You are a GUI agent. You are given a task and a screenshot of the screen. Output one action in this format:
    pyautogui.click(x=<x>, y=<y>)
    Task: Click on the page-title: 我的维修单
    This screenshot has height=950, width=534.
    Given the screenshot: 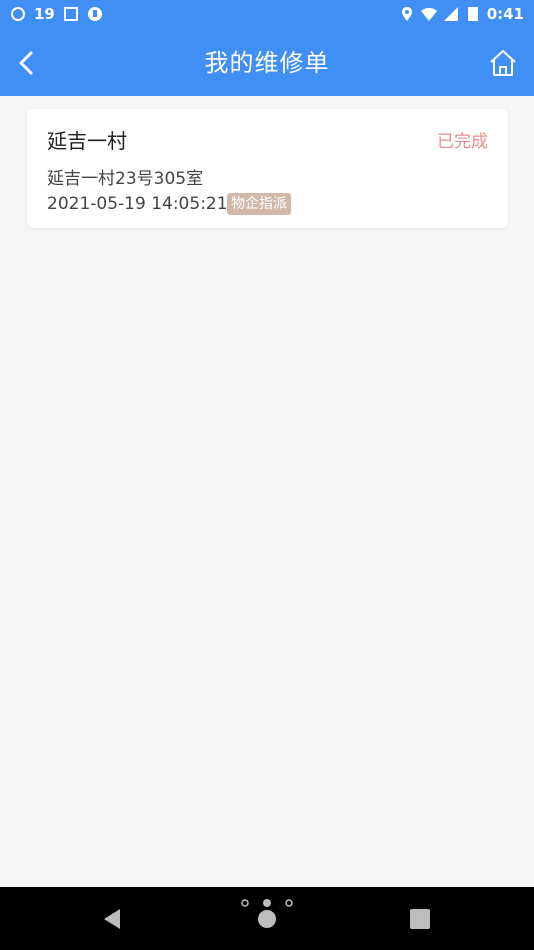 What is the action you would take?
    pyautogui.click(x=267, y=63)
    